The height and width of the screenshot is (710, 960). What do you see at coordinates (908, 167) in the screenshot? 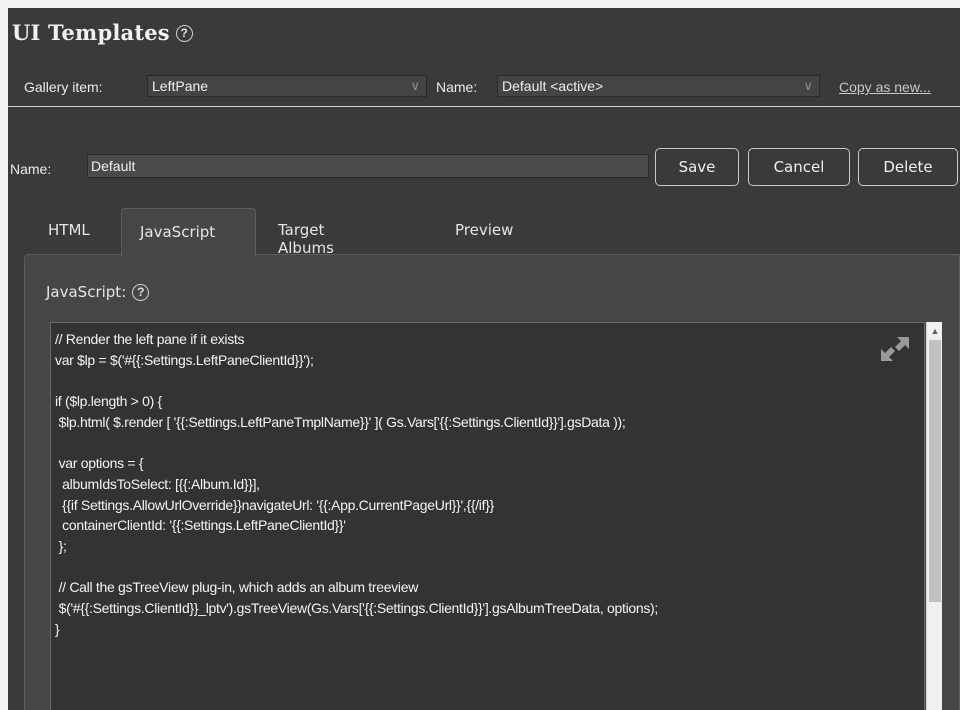
I see `delete-button: Delete` at bounding box center [908, 167].